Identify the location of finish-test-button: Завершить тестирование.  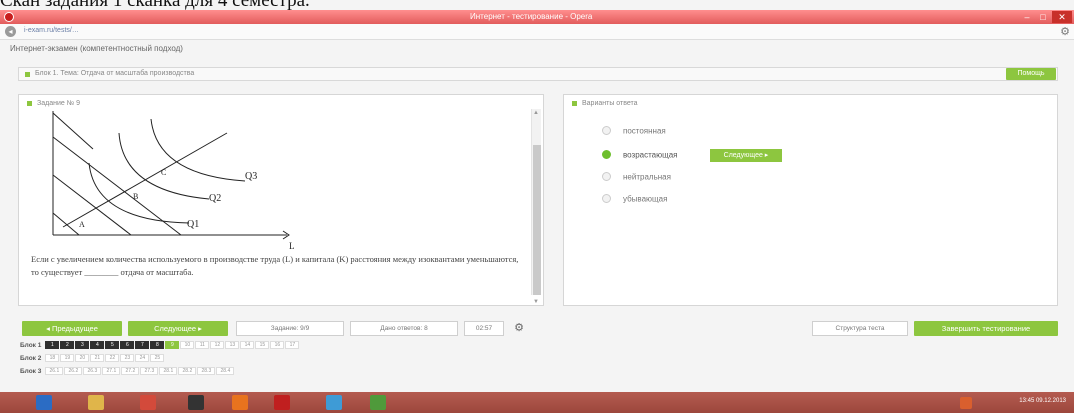
(986, 328).